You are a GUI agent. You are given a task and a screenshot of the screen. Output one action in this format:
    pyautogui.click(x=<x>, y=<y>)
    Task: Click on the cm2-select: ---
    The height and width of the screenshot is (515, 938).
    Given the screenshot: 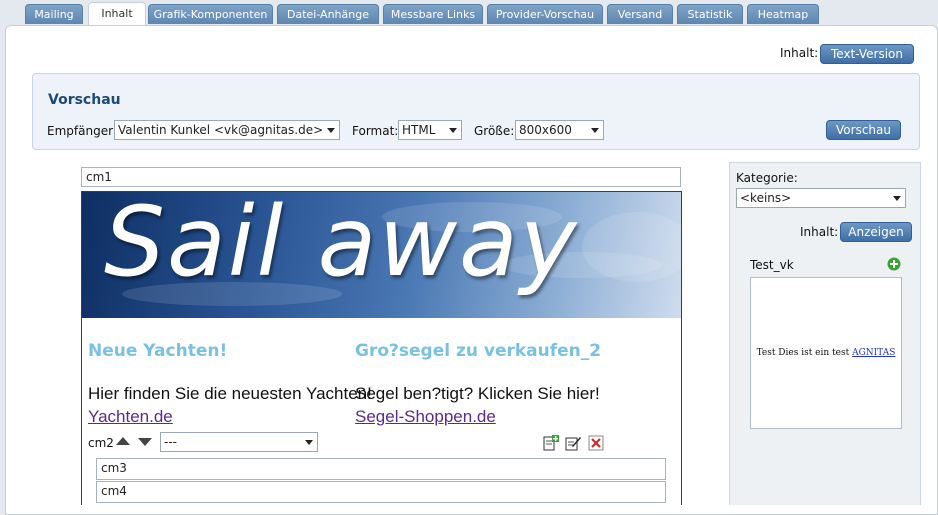 What is the action you would take?
    pyautogui.click(x=239, y=442)
    